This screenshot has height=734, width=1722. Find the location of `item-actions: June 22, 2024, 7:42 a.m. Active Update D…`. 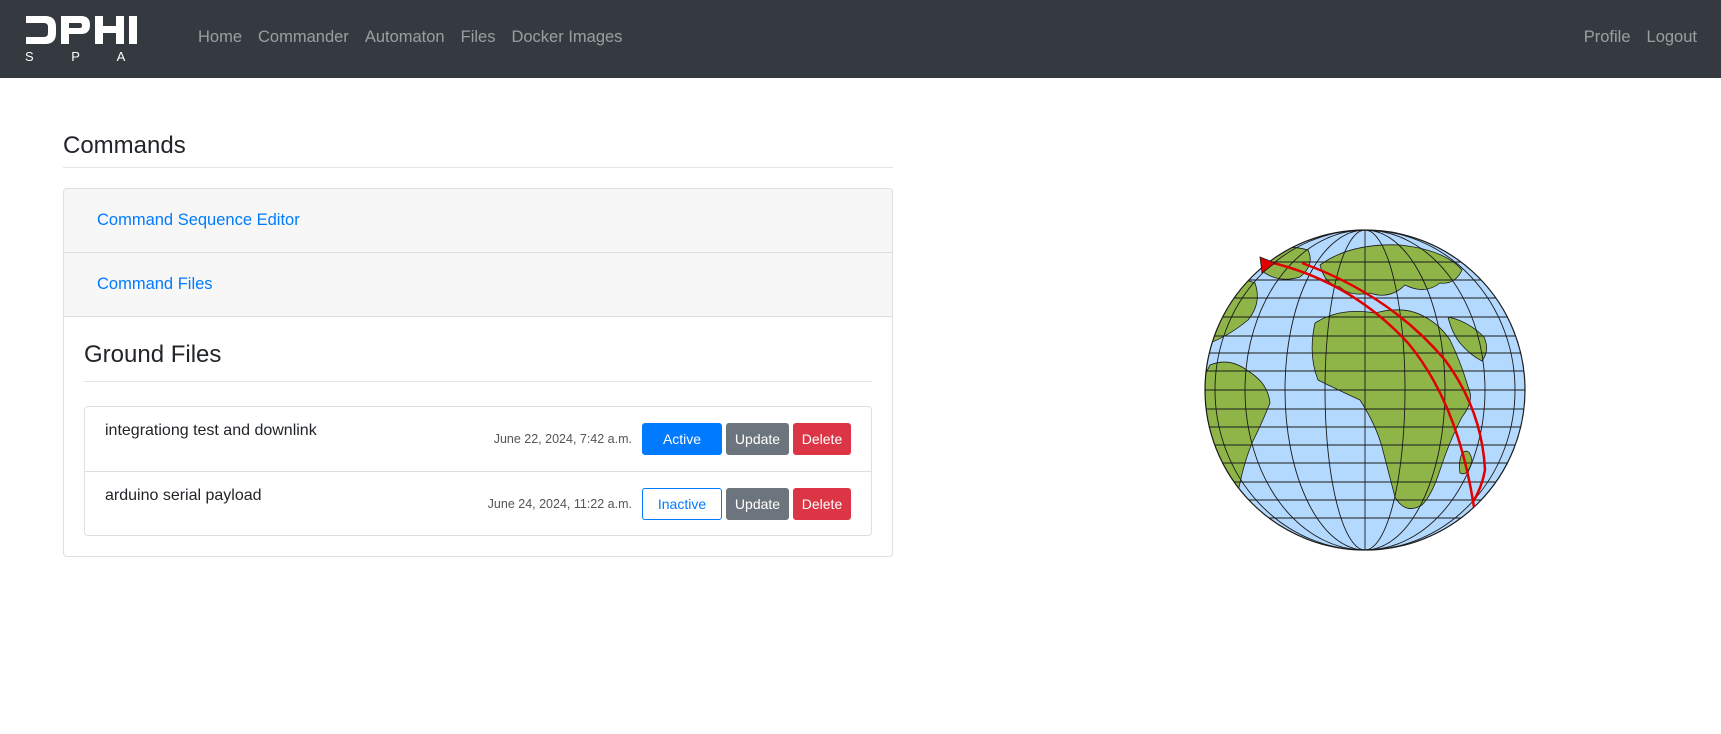

item-actions: June 22, 2024, 7:42 a.m. Active Update D… is located at coordinates (672, 439).